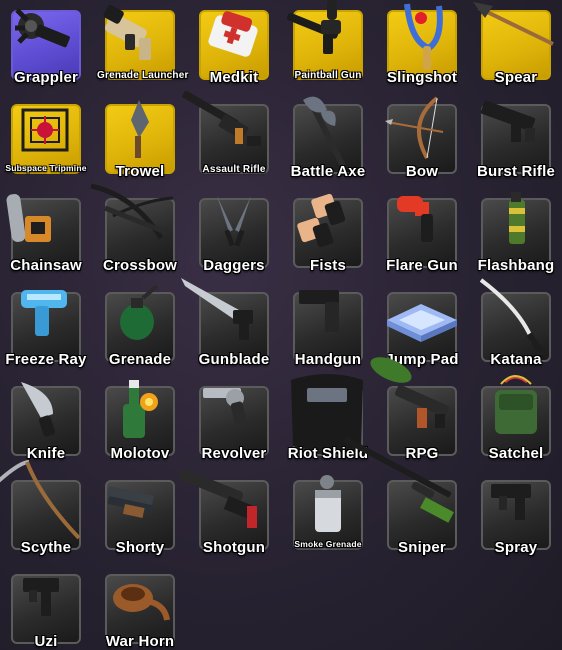 The height and width of the screenshot is (650, 562). What do you see at coordinates (517, 218) in the screenshot?
I see `flashbang-icon` at bounding box center [517, 218].